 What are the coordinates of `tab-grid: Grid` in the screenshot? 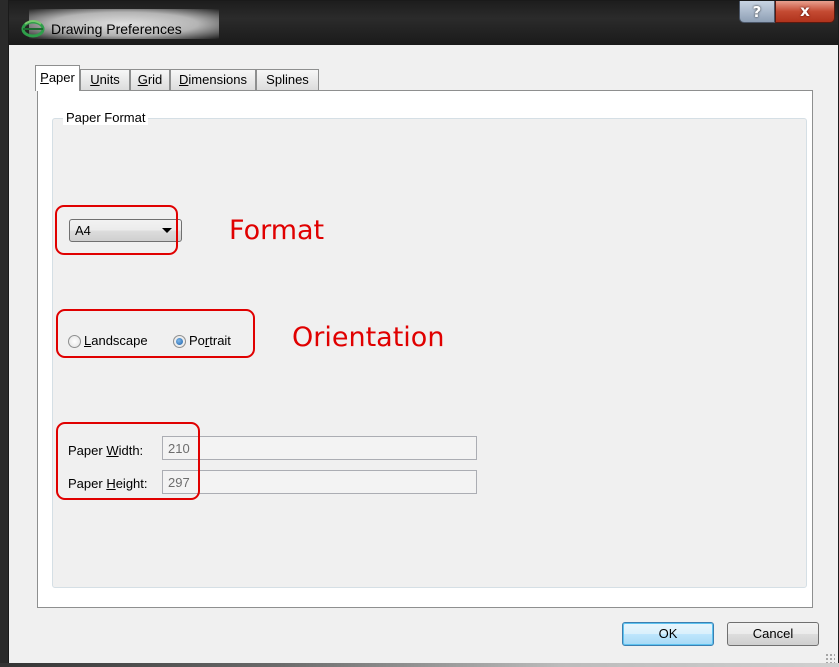 It's located at (150, 79).